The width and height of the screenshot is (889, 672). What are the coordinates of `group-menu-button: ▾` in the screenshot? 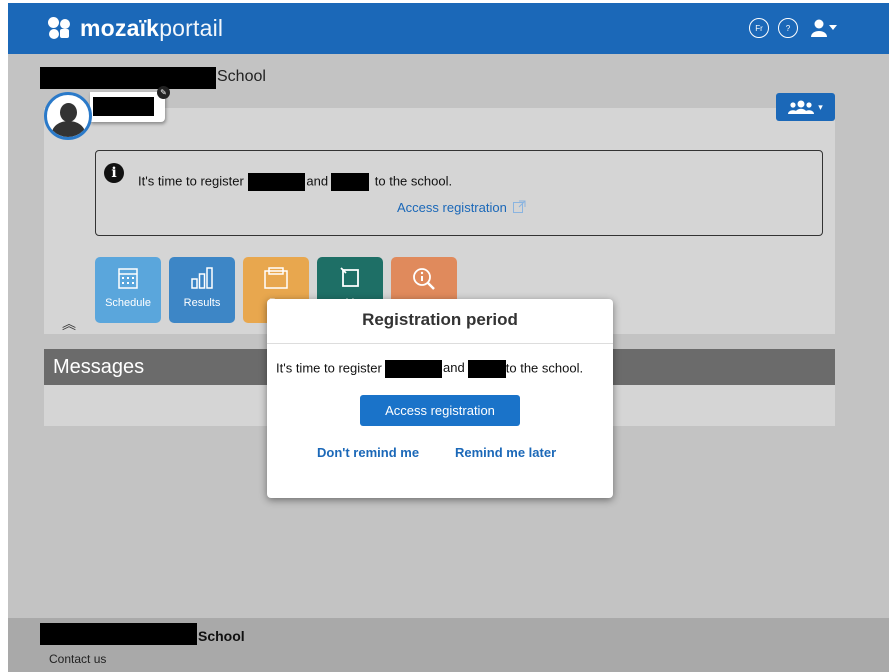 It's located at (805, 107).